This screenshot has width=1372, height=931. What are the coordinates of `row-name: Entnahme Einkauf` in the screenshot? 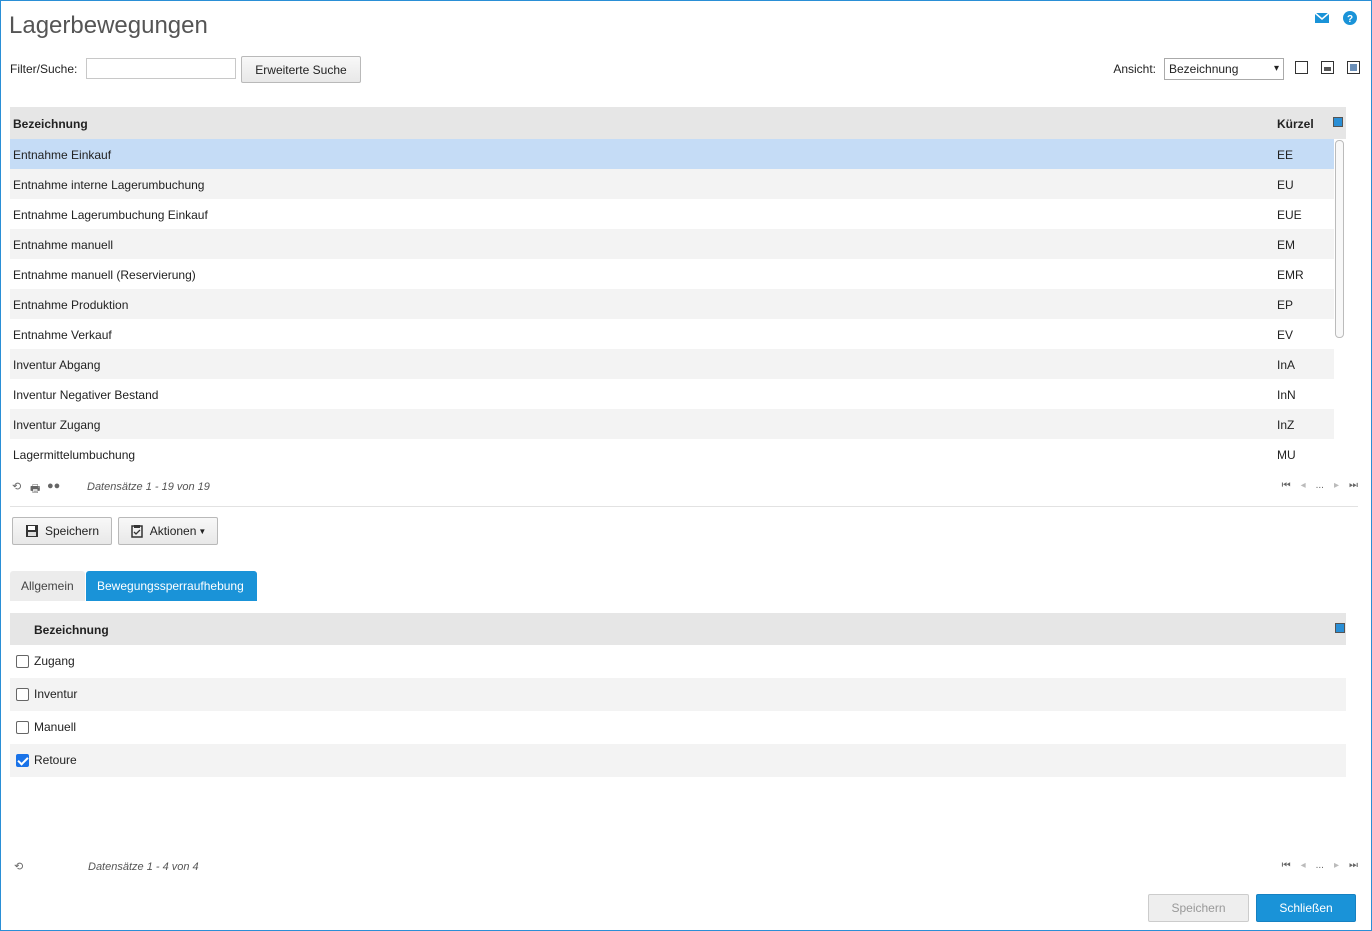 It's located at (62, 155).